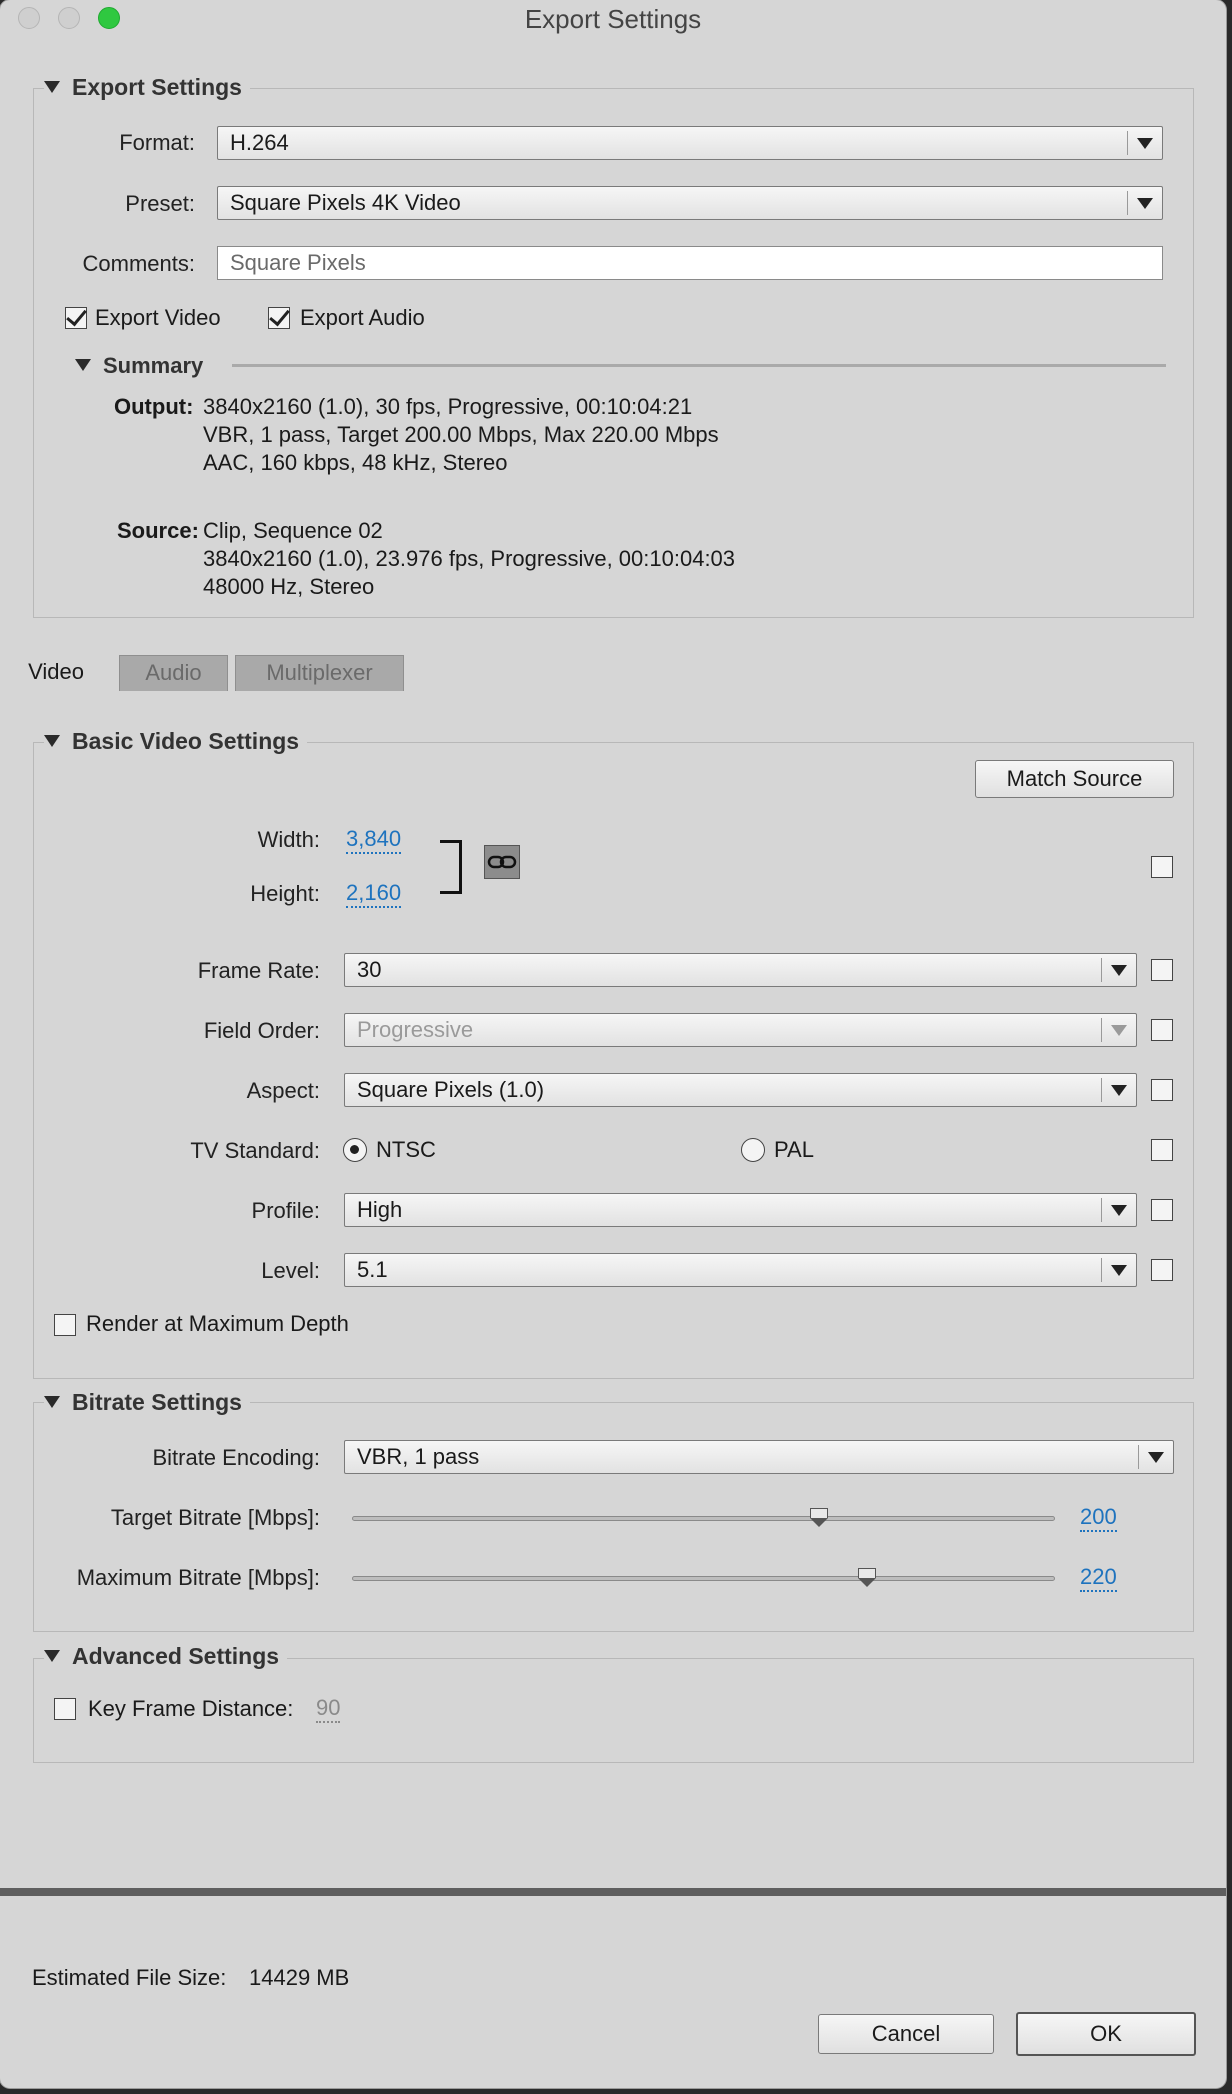 The height and width of the screenshot is (2094, 1232). What do you see at coordinates (753, 1150) in the screenshot?
I see `tv-pal-radio` at bounding box center [753, 1150].